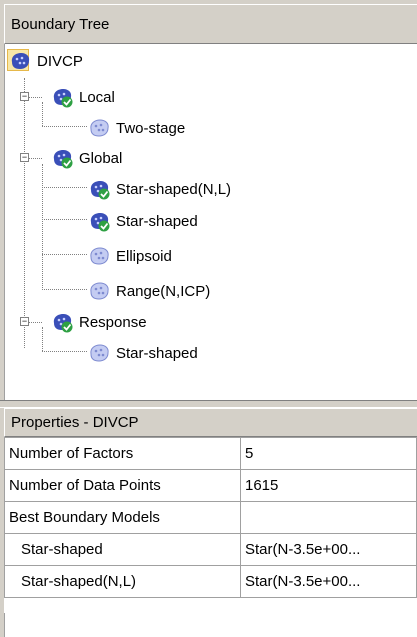 This screenshot has width=417, height=637. I want to click on property-name: Number of Data Points, so click(122, 485).